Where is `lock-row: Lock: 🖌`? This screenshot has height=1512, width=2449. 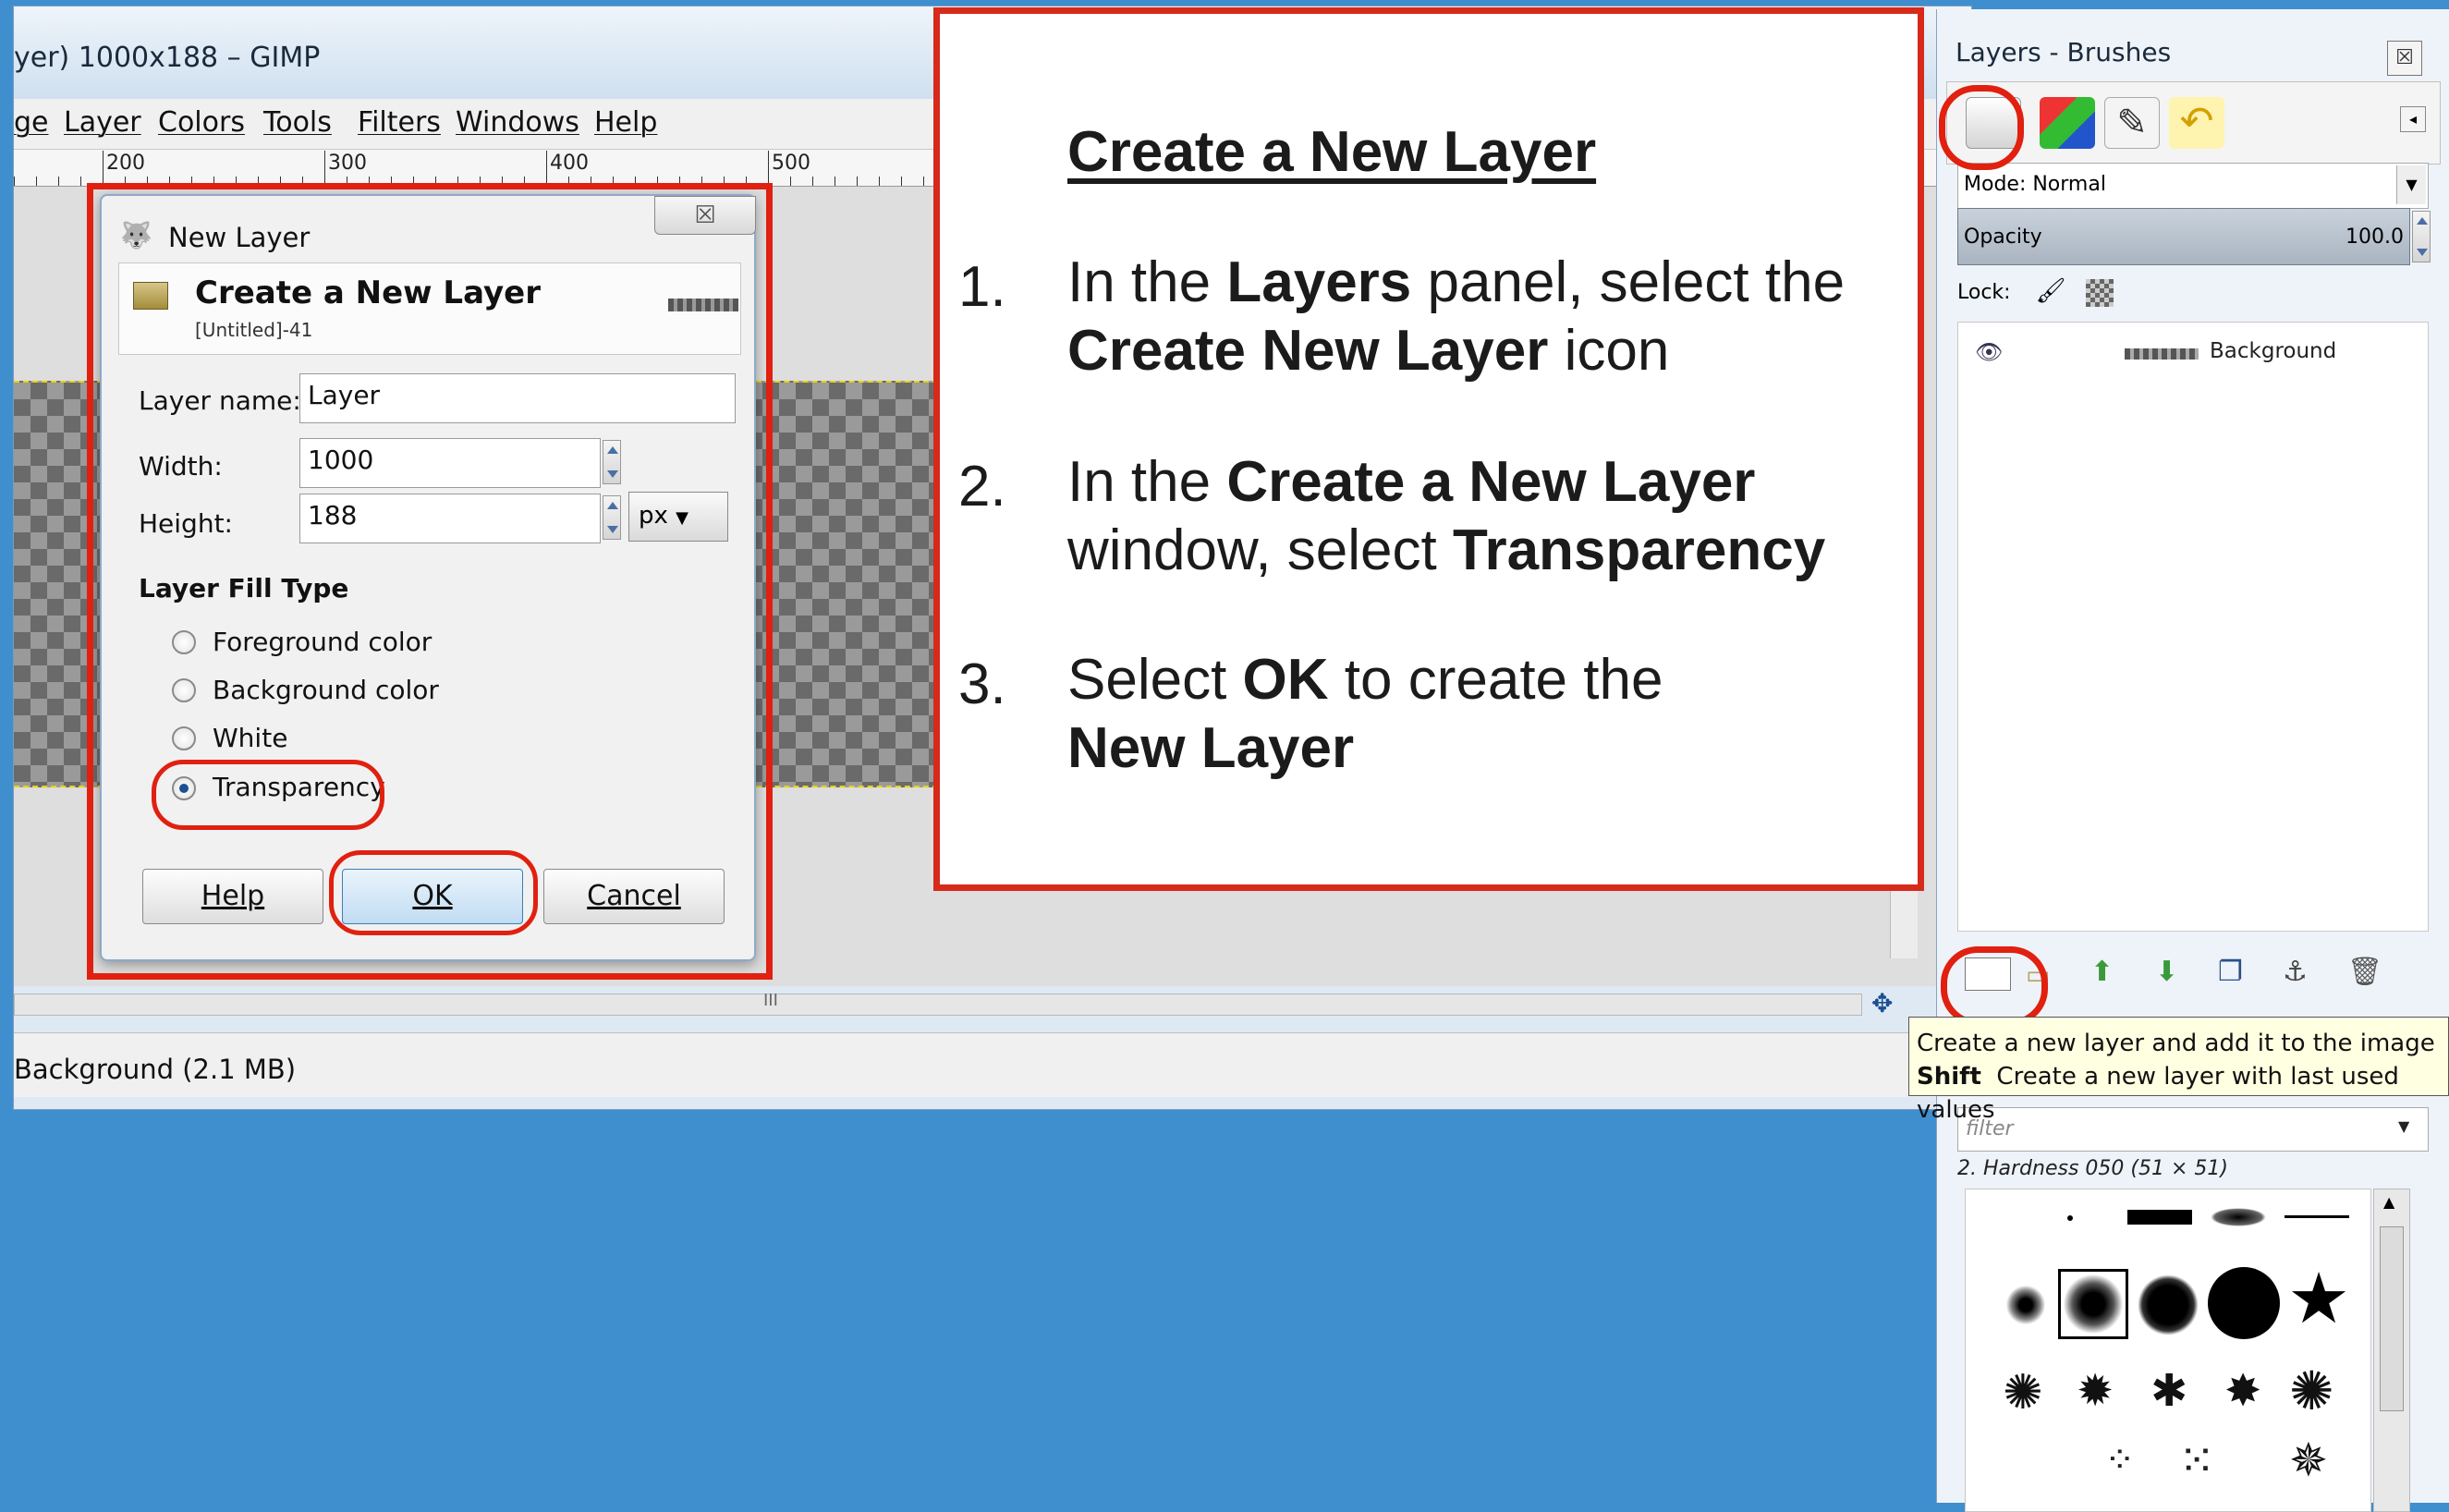 lock-row: Lock: 🖌 is located at coordinates (2035, 292).